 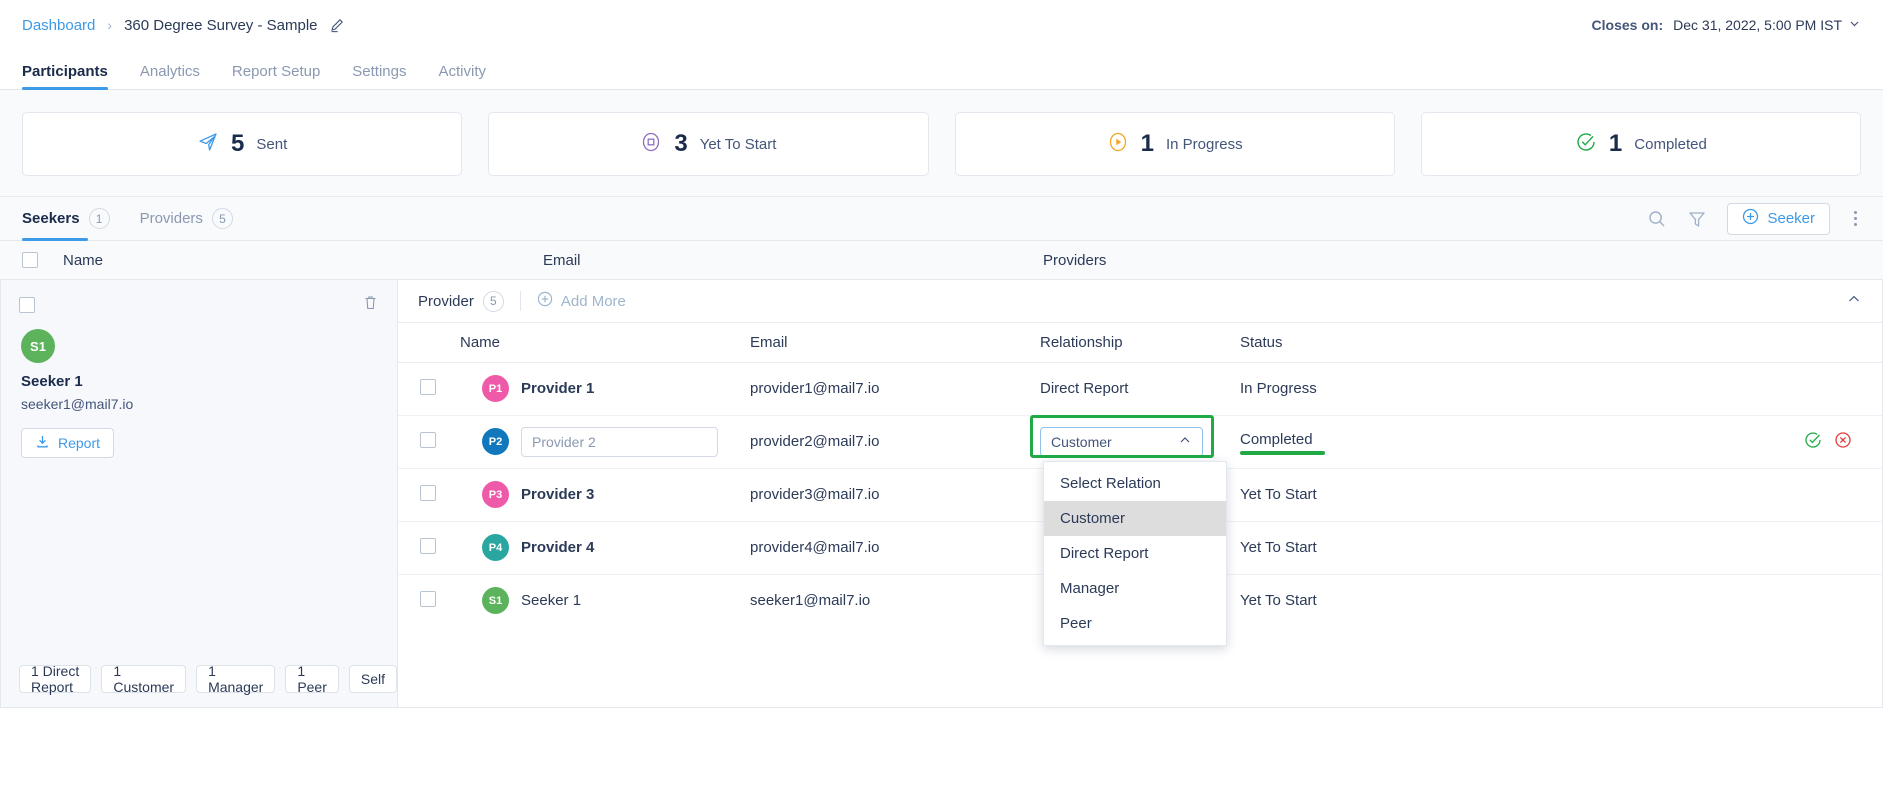 I want to click on relationship-select-wrapper: Customer, so click(x=1122, y=436).